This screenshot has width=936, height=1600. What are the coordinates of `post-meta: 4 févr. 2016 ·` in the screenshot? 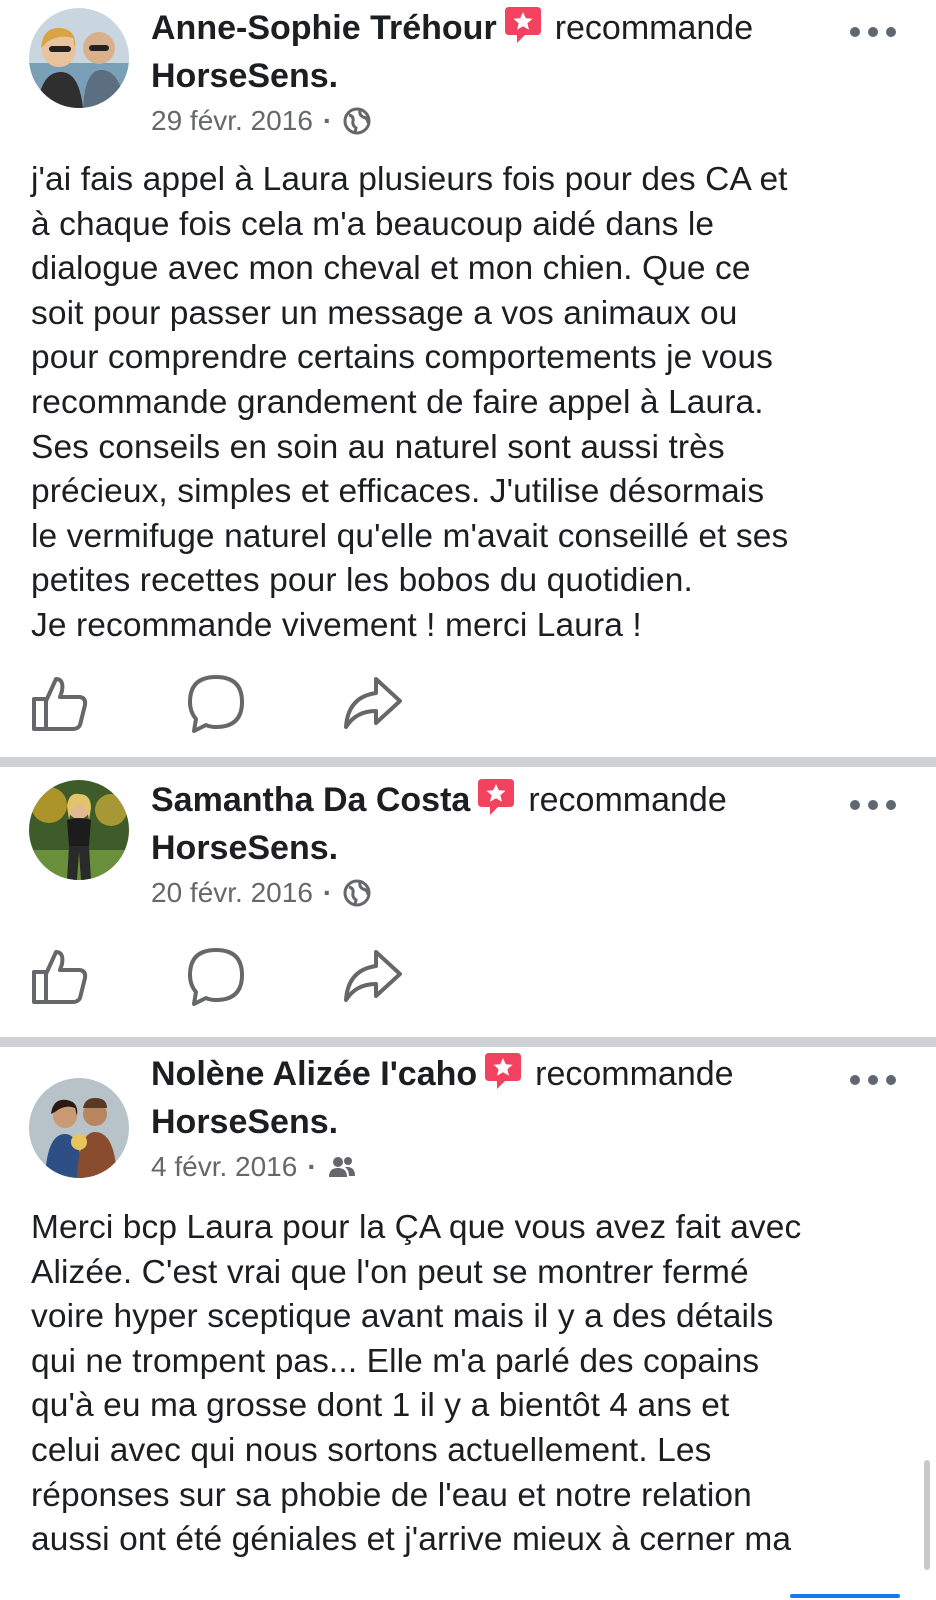 It's located at (254, 1167).